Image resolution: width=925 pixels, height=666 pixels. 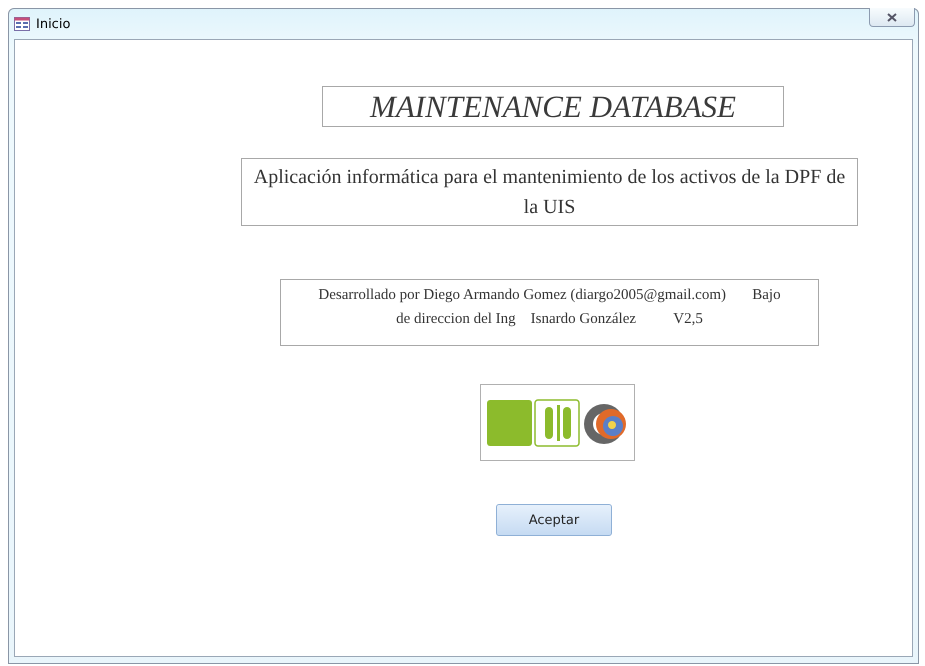 I want to click on credits-line: Desarrollado por Diego Armando Gomez (diargo2005@gmail.com) Bajo, so click(x=549, y=295).